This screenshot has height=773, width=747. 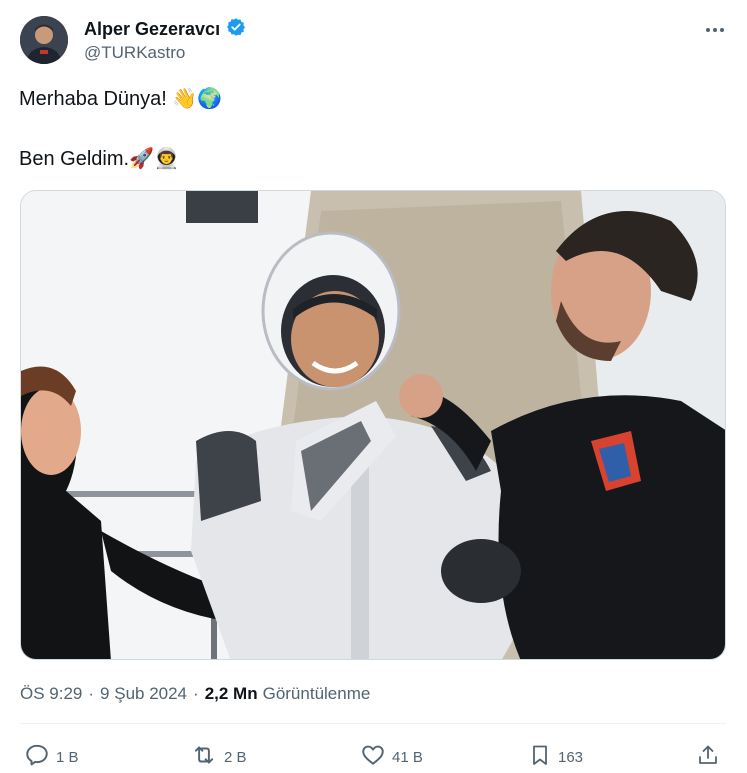 What do you see at coordinates (235, 757) in the screenshot?
I see `repost-count: 2 B` at bounding box center [235, 757].